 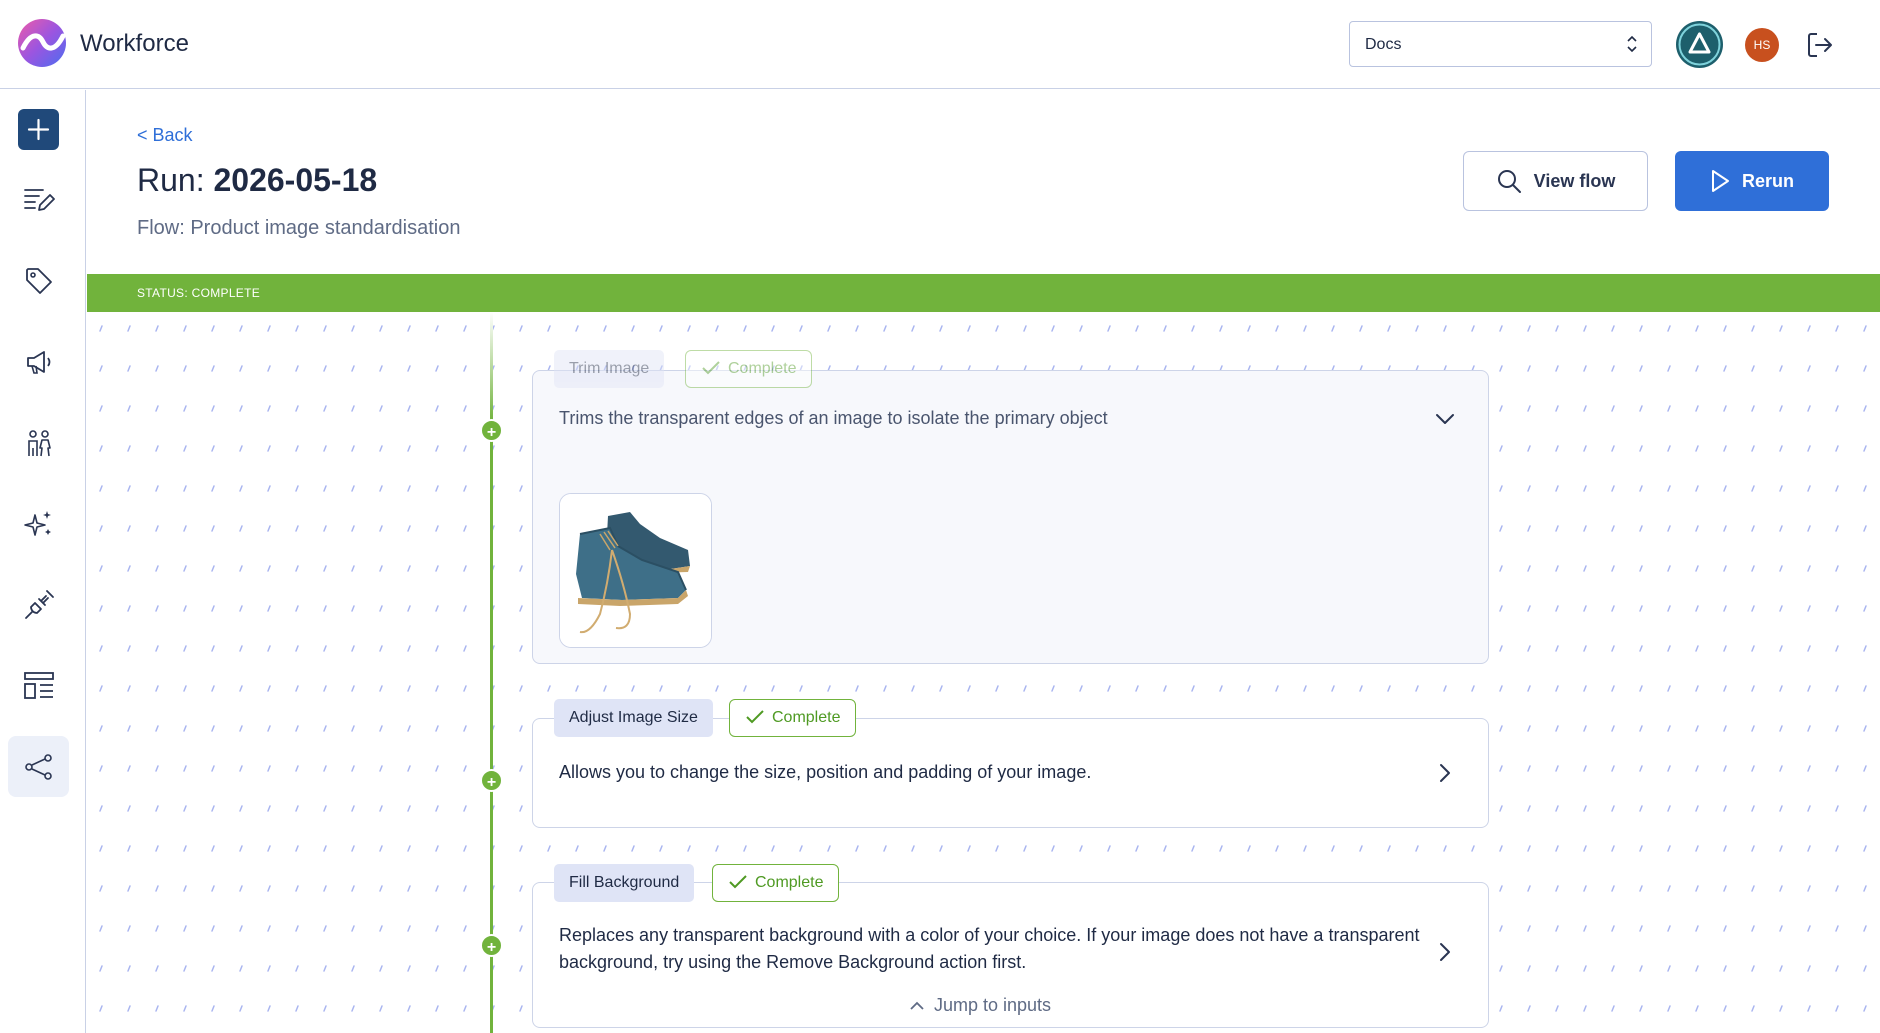 I want to click on org-select: Docs, so click(x=1500, y=44).